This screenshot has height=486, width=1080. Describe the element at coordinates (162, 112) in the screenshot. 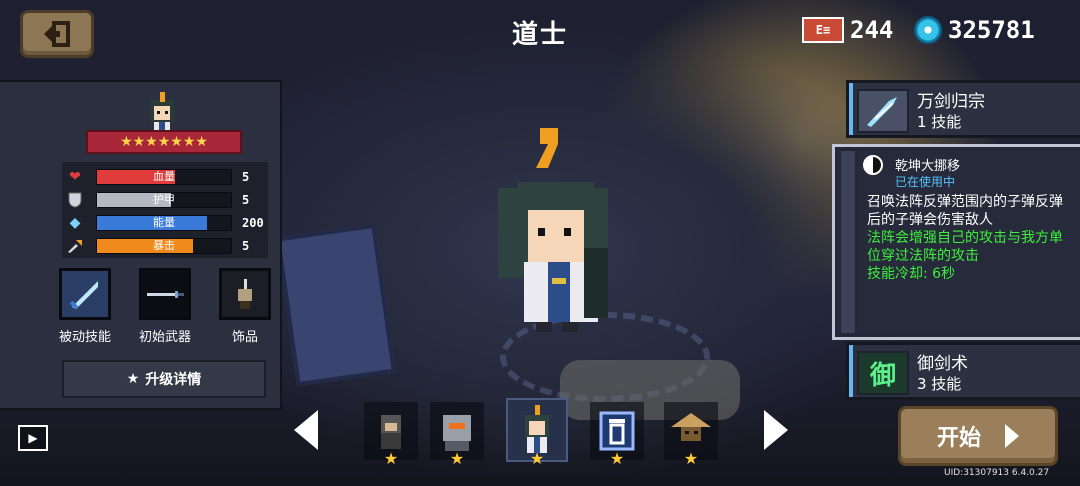

I see `hero-portrait-icon` at that location.